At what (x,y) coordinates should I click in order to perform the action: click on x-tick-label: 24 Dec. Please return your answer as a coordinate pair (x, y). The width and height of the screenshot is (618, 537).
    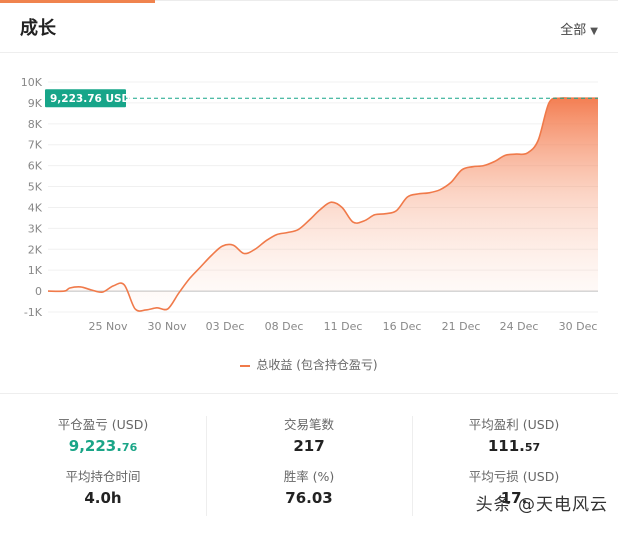
    Looking at the image, I should click on (519, 326).